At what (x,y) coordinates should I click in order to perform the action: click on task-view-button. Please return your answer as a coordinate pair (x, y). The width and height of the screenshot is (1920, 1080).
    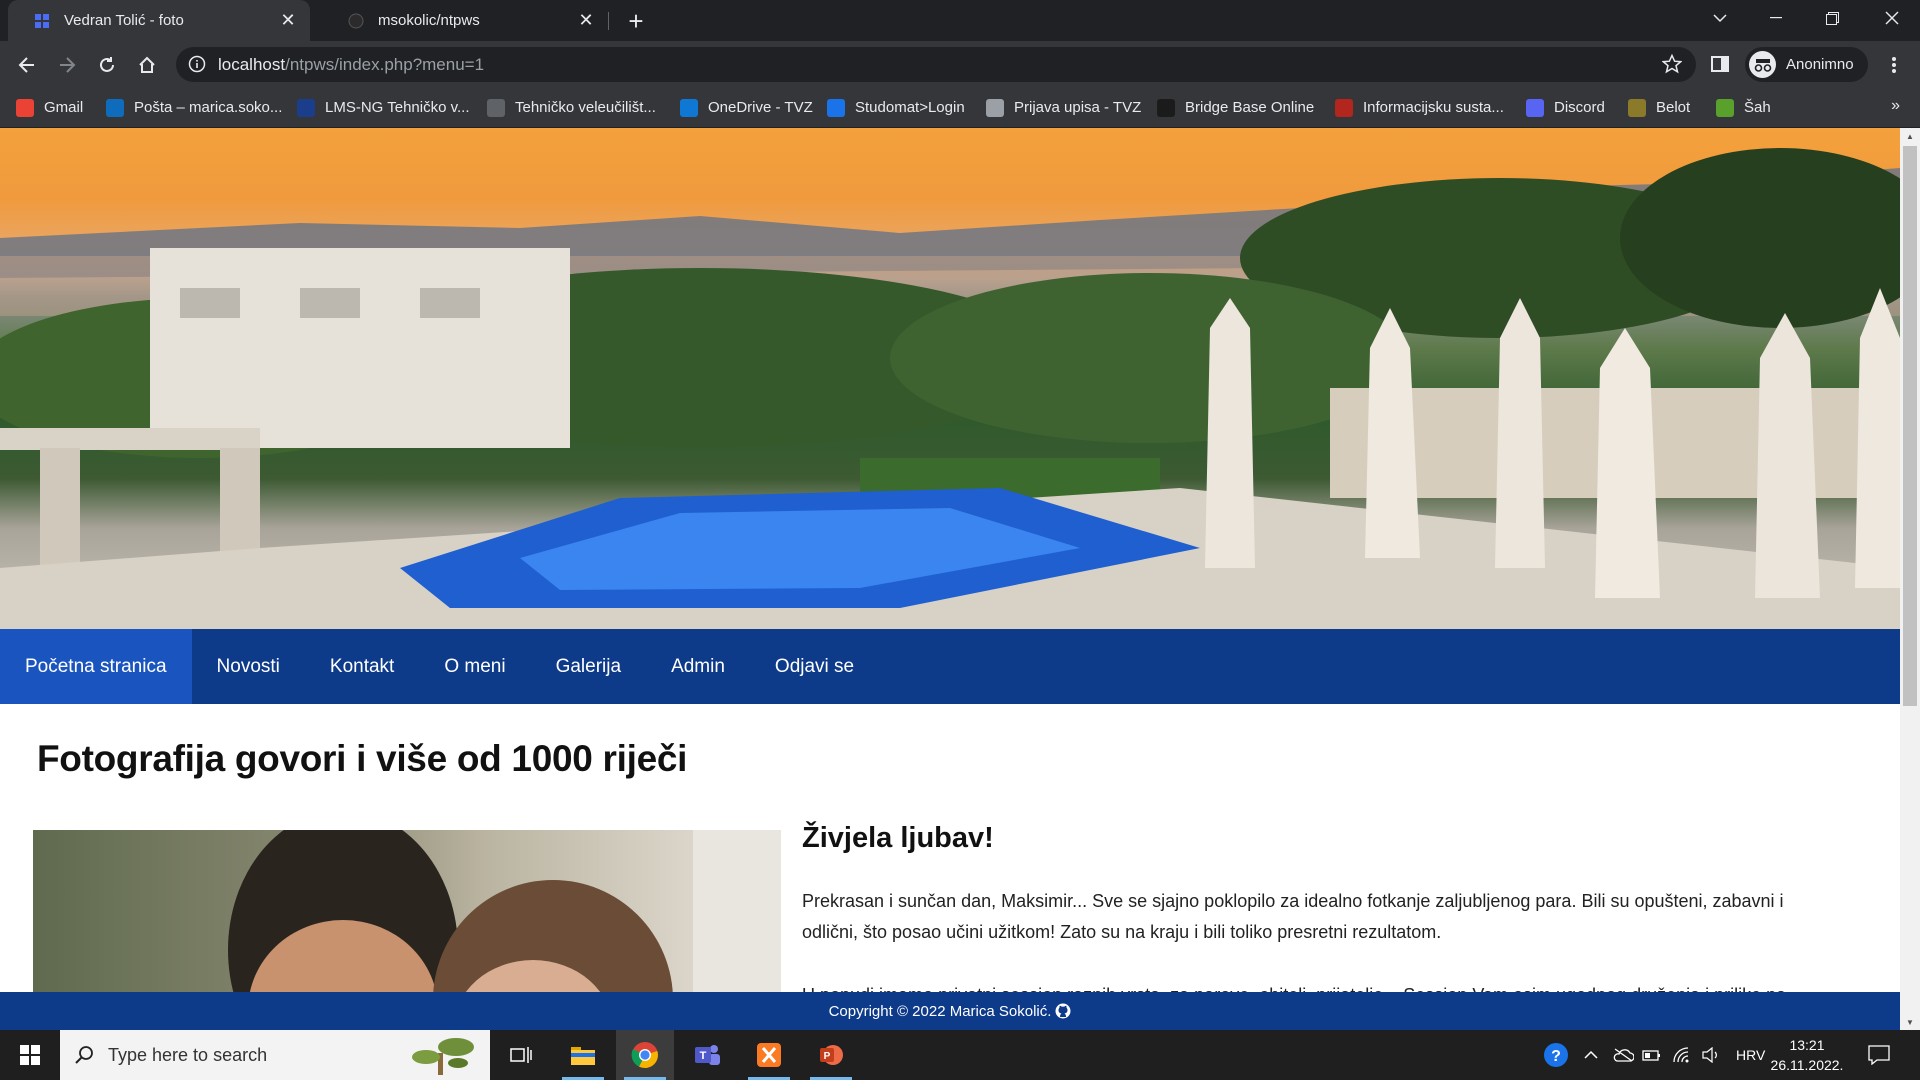
    Looking at the image, I should click on (521, 1055).